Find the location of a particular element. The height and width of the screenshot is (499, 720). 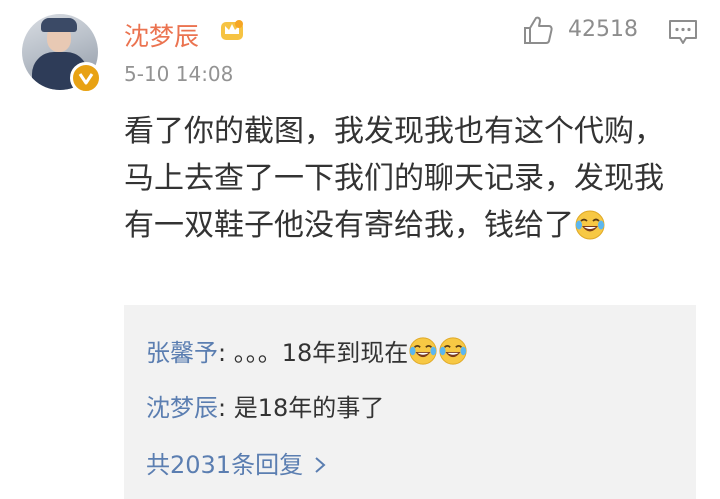

reply-author: 张馨予 is located at coordinates (182, 353).